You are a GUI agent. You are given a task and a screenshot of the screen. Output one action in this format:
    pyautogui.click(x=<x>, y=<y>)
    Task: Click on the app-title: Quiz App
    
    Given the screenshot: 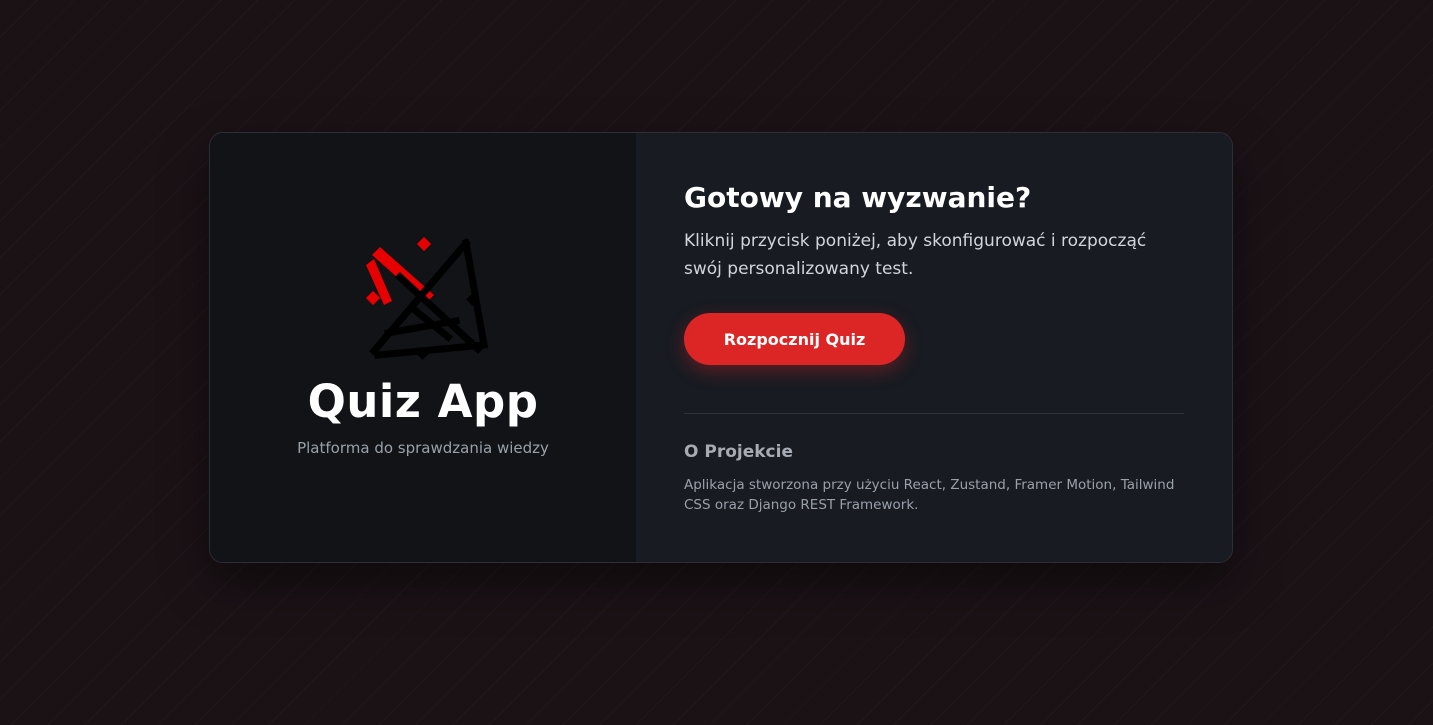 What is the action you would take?
    pyautogui.click(x=423, y=401)
    